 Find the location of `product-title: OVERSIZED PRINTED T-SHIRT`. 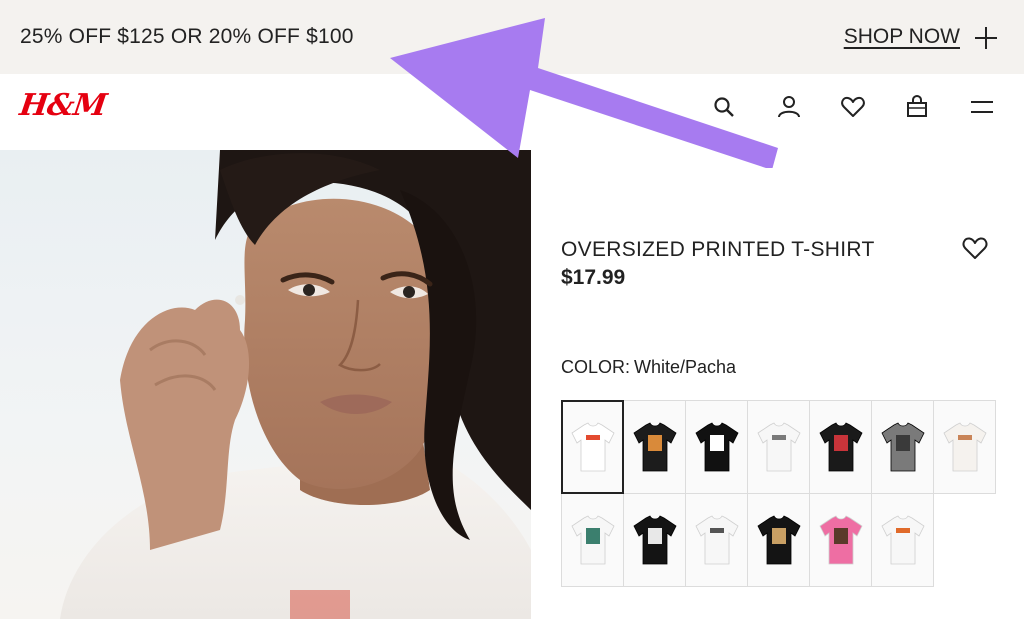

product-title: OVERSIZED PRINTED T-SHIRT is located at coordinates (718, 249).